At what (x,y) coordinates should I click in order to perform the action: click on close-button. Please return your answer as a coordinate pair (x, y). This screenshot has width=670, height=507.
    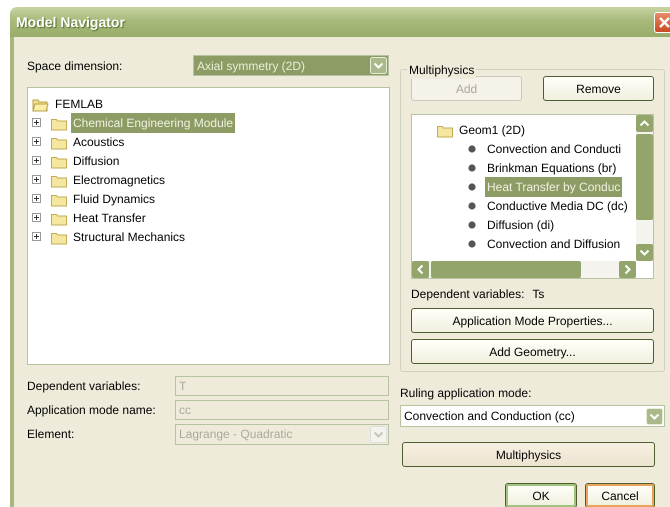
    Looking at the image, I should click on (662, 22).